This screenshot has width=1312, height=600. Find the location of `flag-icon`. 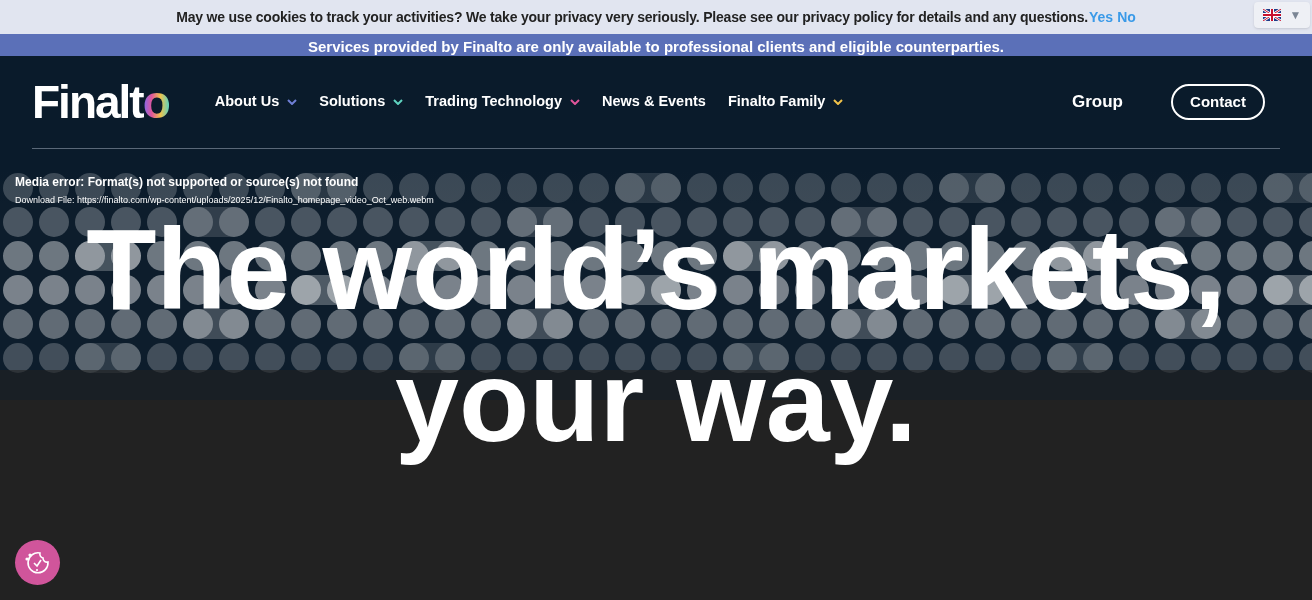

flag-icon is located at coordinates (1271, 15).